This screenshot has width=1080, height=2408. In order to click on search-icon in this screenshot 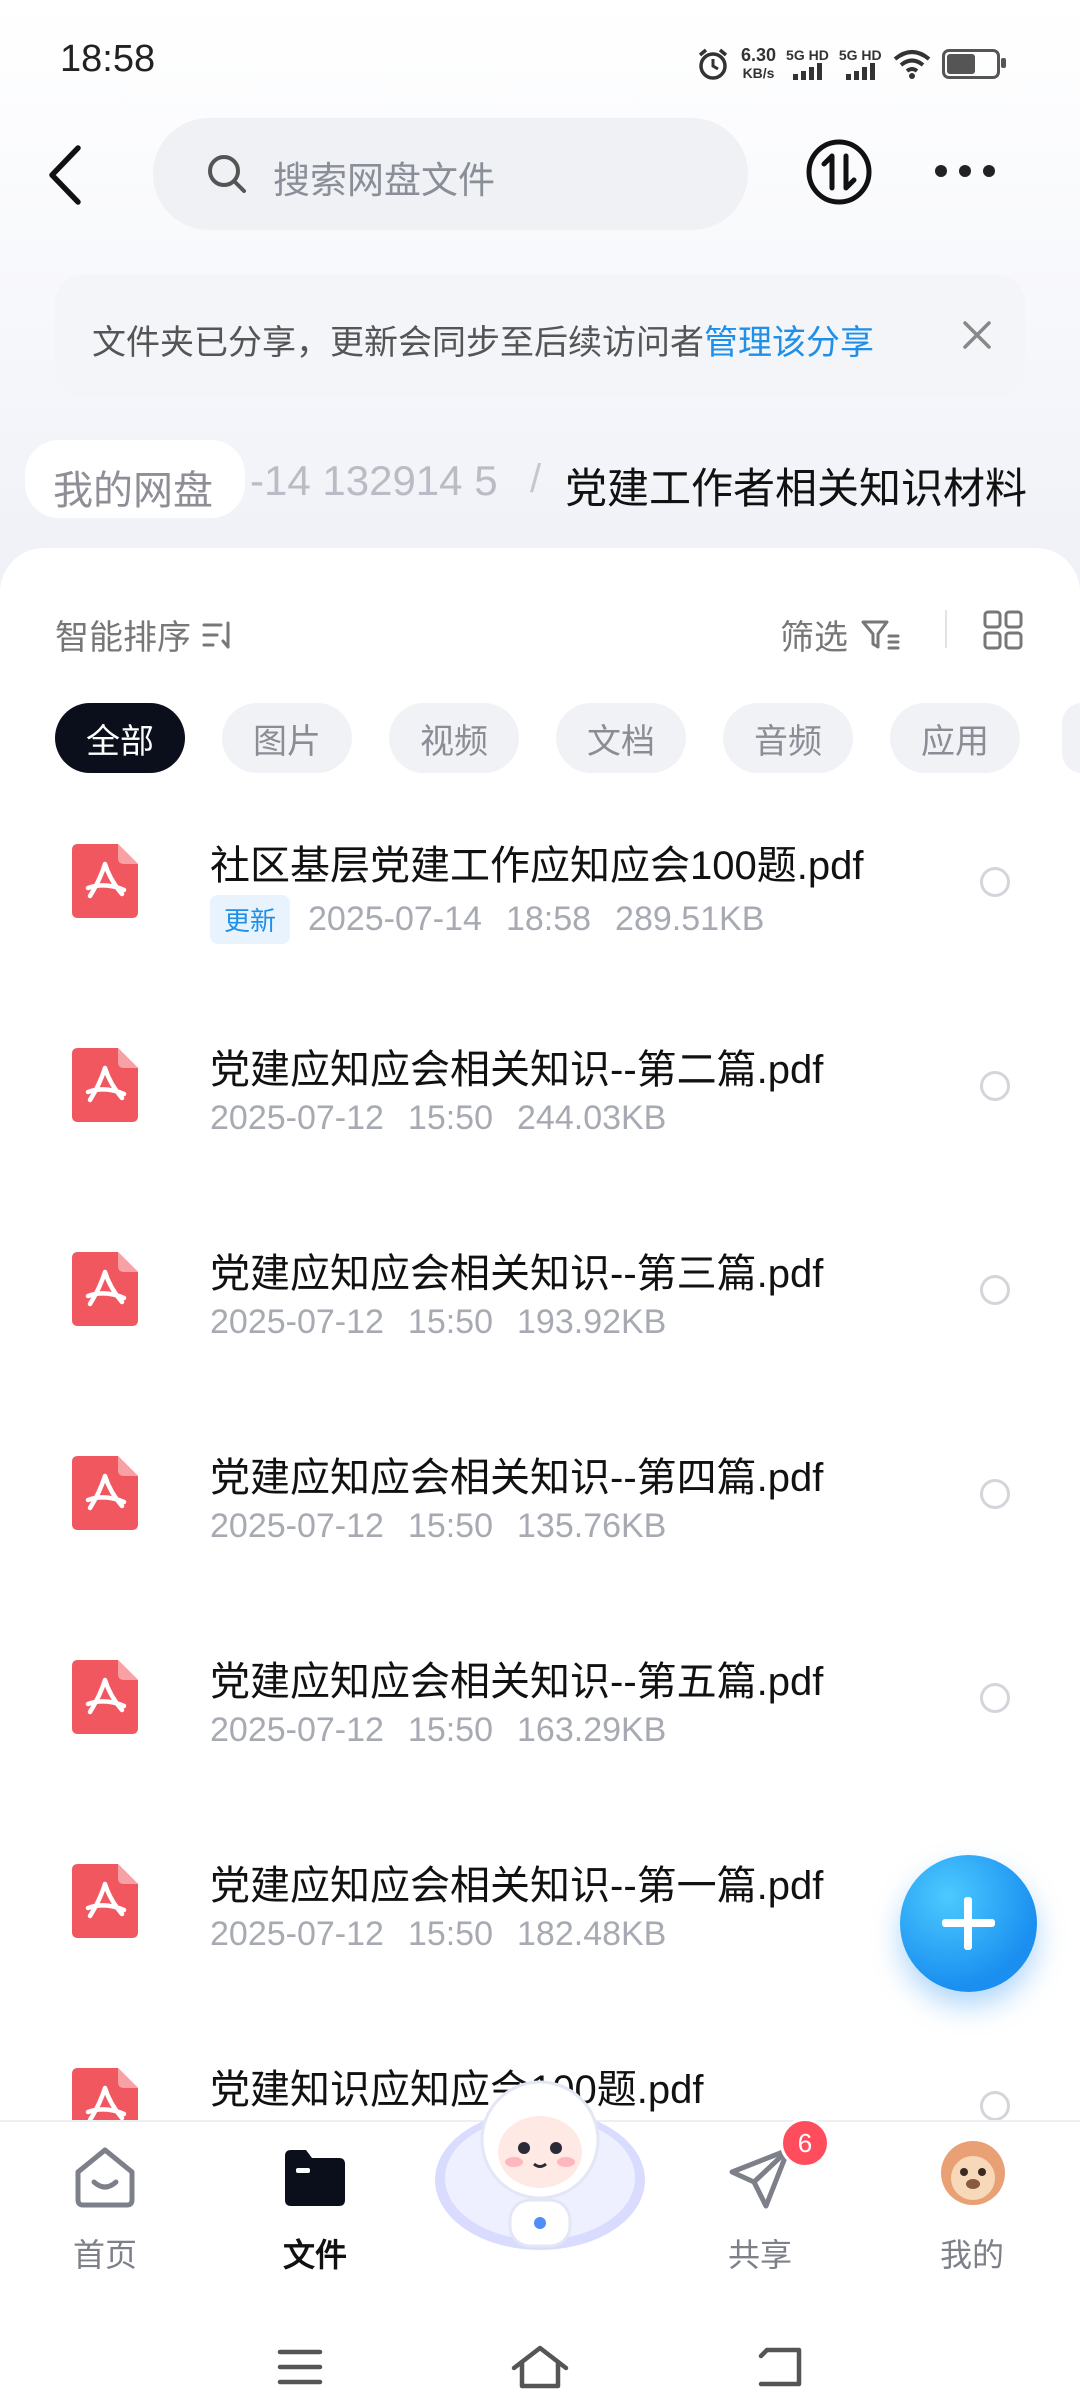, I will do `click(227, 174)`.